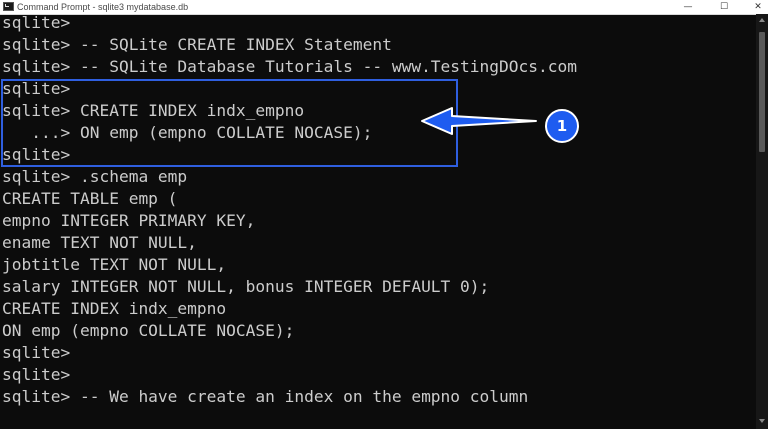  I want to click on terminal-line: CREATE INDEX indx_empno, so click(114, 308).